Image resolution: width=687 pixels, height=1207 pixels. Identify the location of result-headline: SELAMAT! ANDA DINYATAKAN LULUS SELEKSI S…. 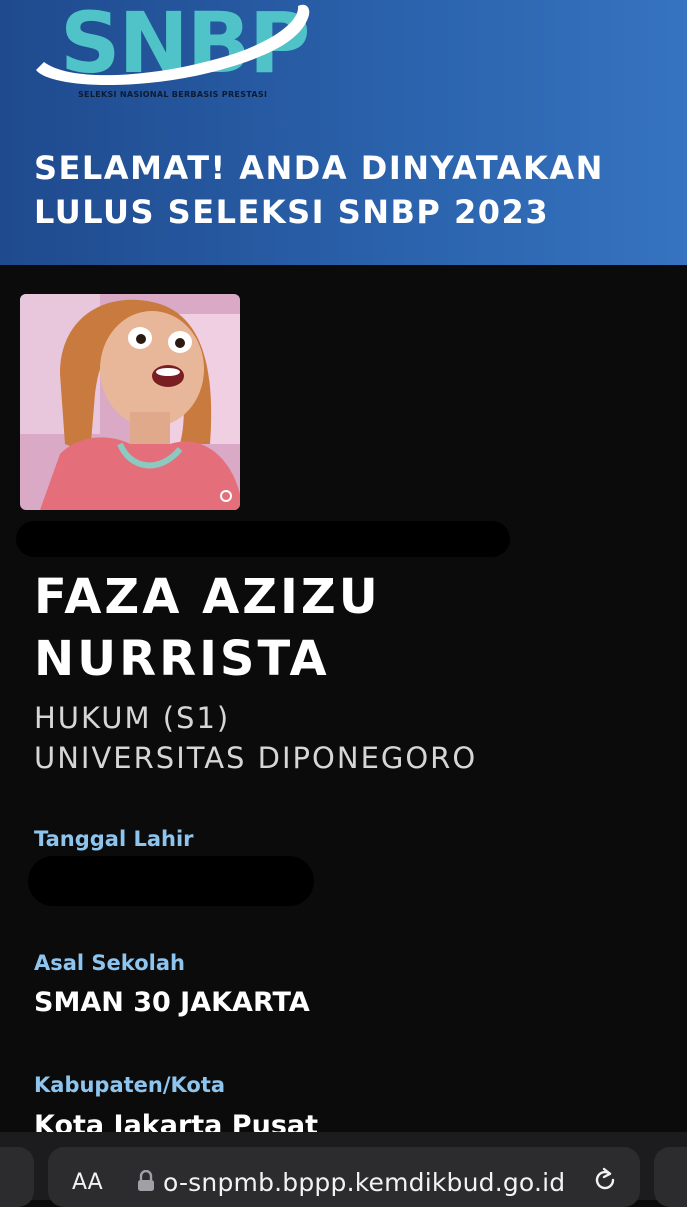
(344, 190).